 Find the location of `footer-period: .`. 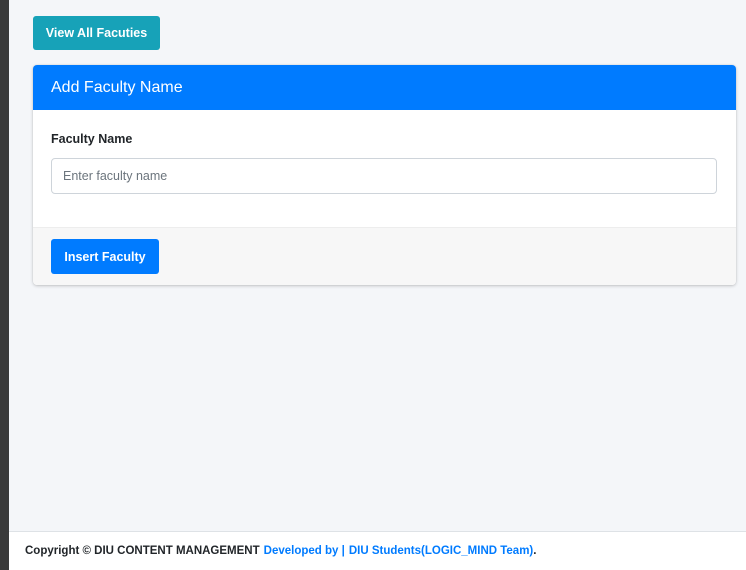

footer-period: . is located at coordinates (535, 551).